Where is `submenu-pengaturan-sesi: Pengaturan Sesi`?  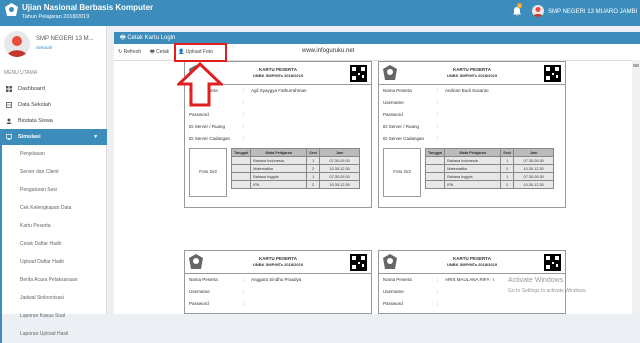 submenu-pengaturan-sesi: Pengaturan Sesi is located at coordinates (53, 190).